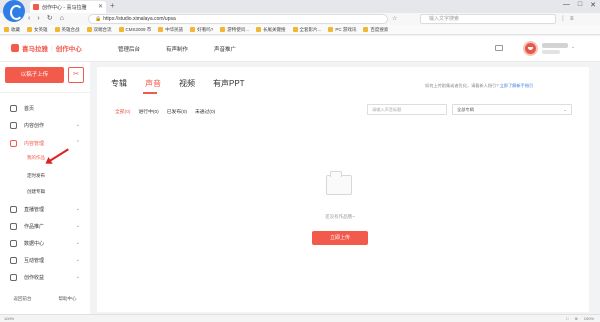 The width and height of the screenshot is (600, 322). What do you see at coordinates (134, 30) in the screenshot?
I see `bookmark-item: CMS2009 市` at bounding box center [134, 30].